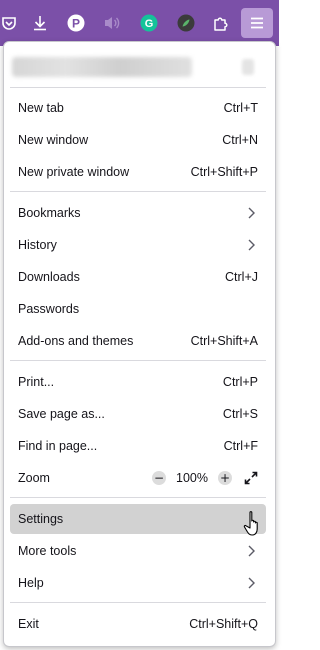  Describe the element at coordinates (49, 309) in the screenshot. I see `menu-item-label: Passwords` at that location.